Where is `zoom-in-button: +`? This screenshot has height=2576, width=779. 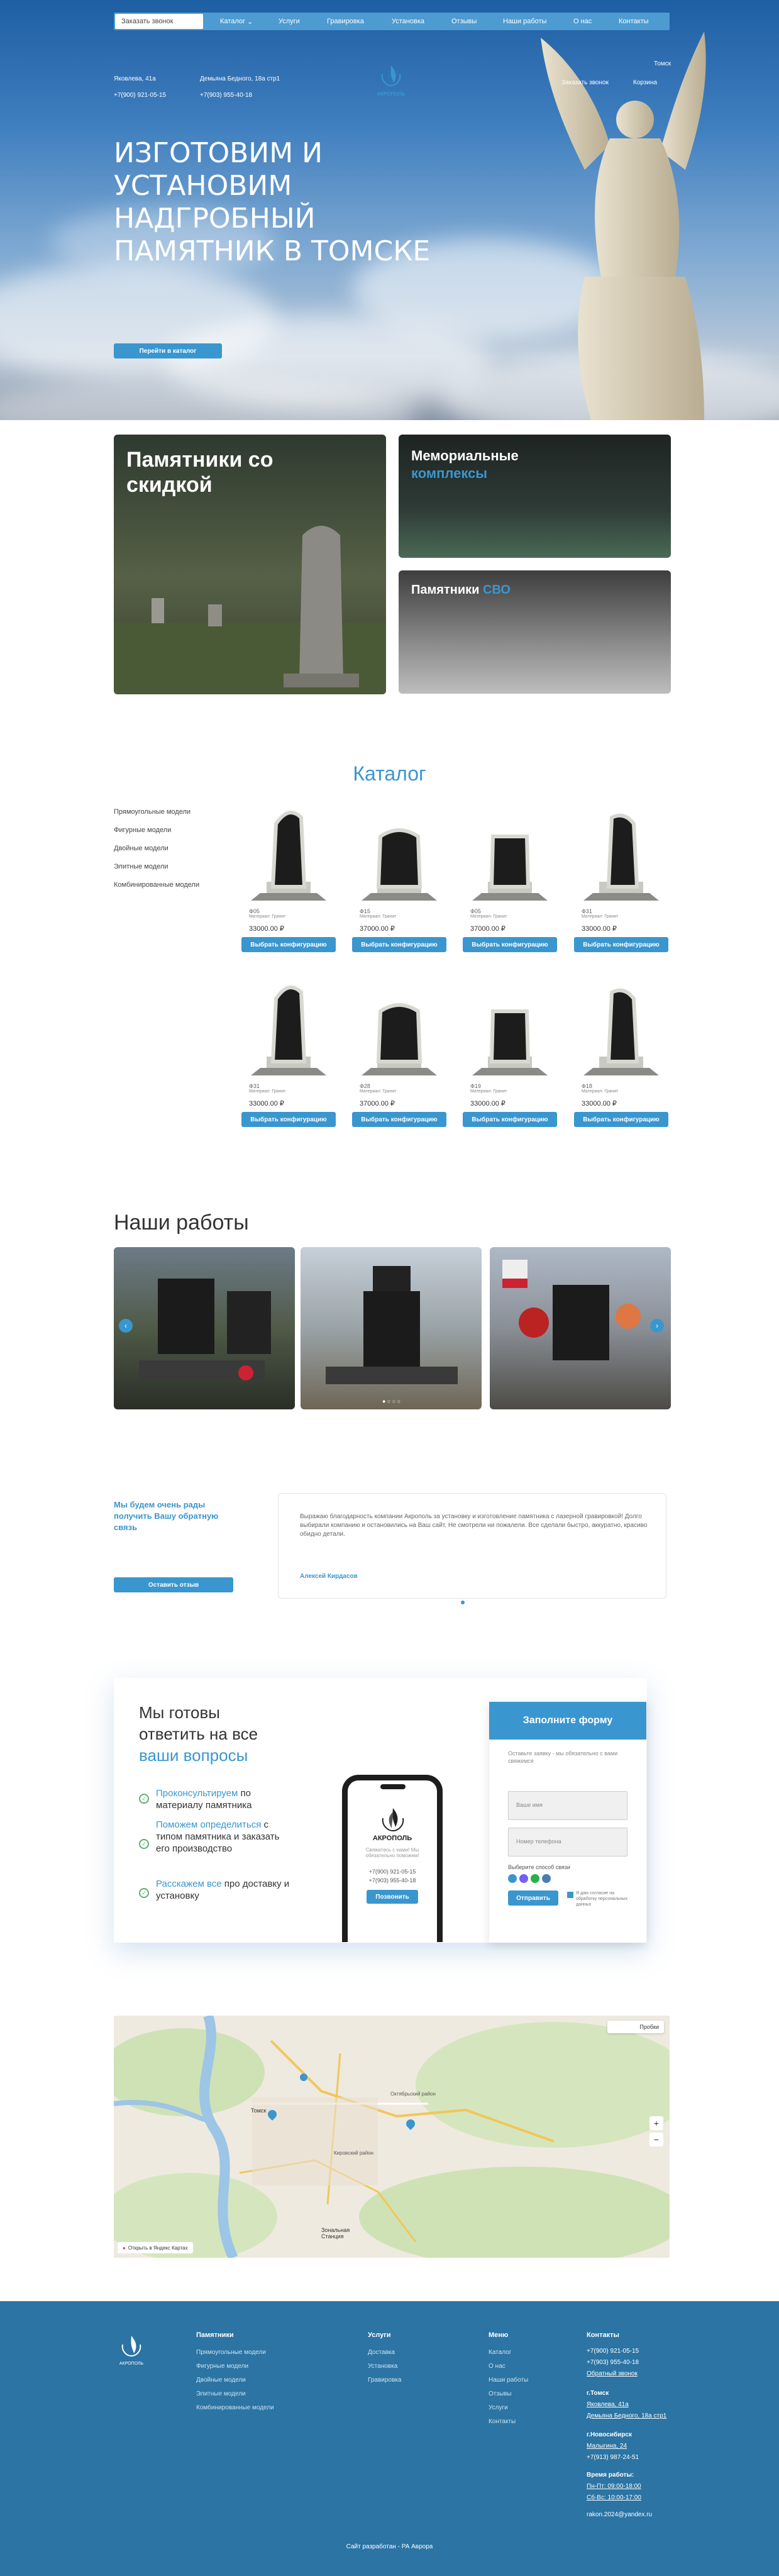
zoom-in-button: + is located at coordinates (656, 2123).